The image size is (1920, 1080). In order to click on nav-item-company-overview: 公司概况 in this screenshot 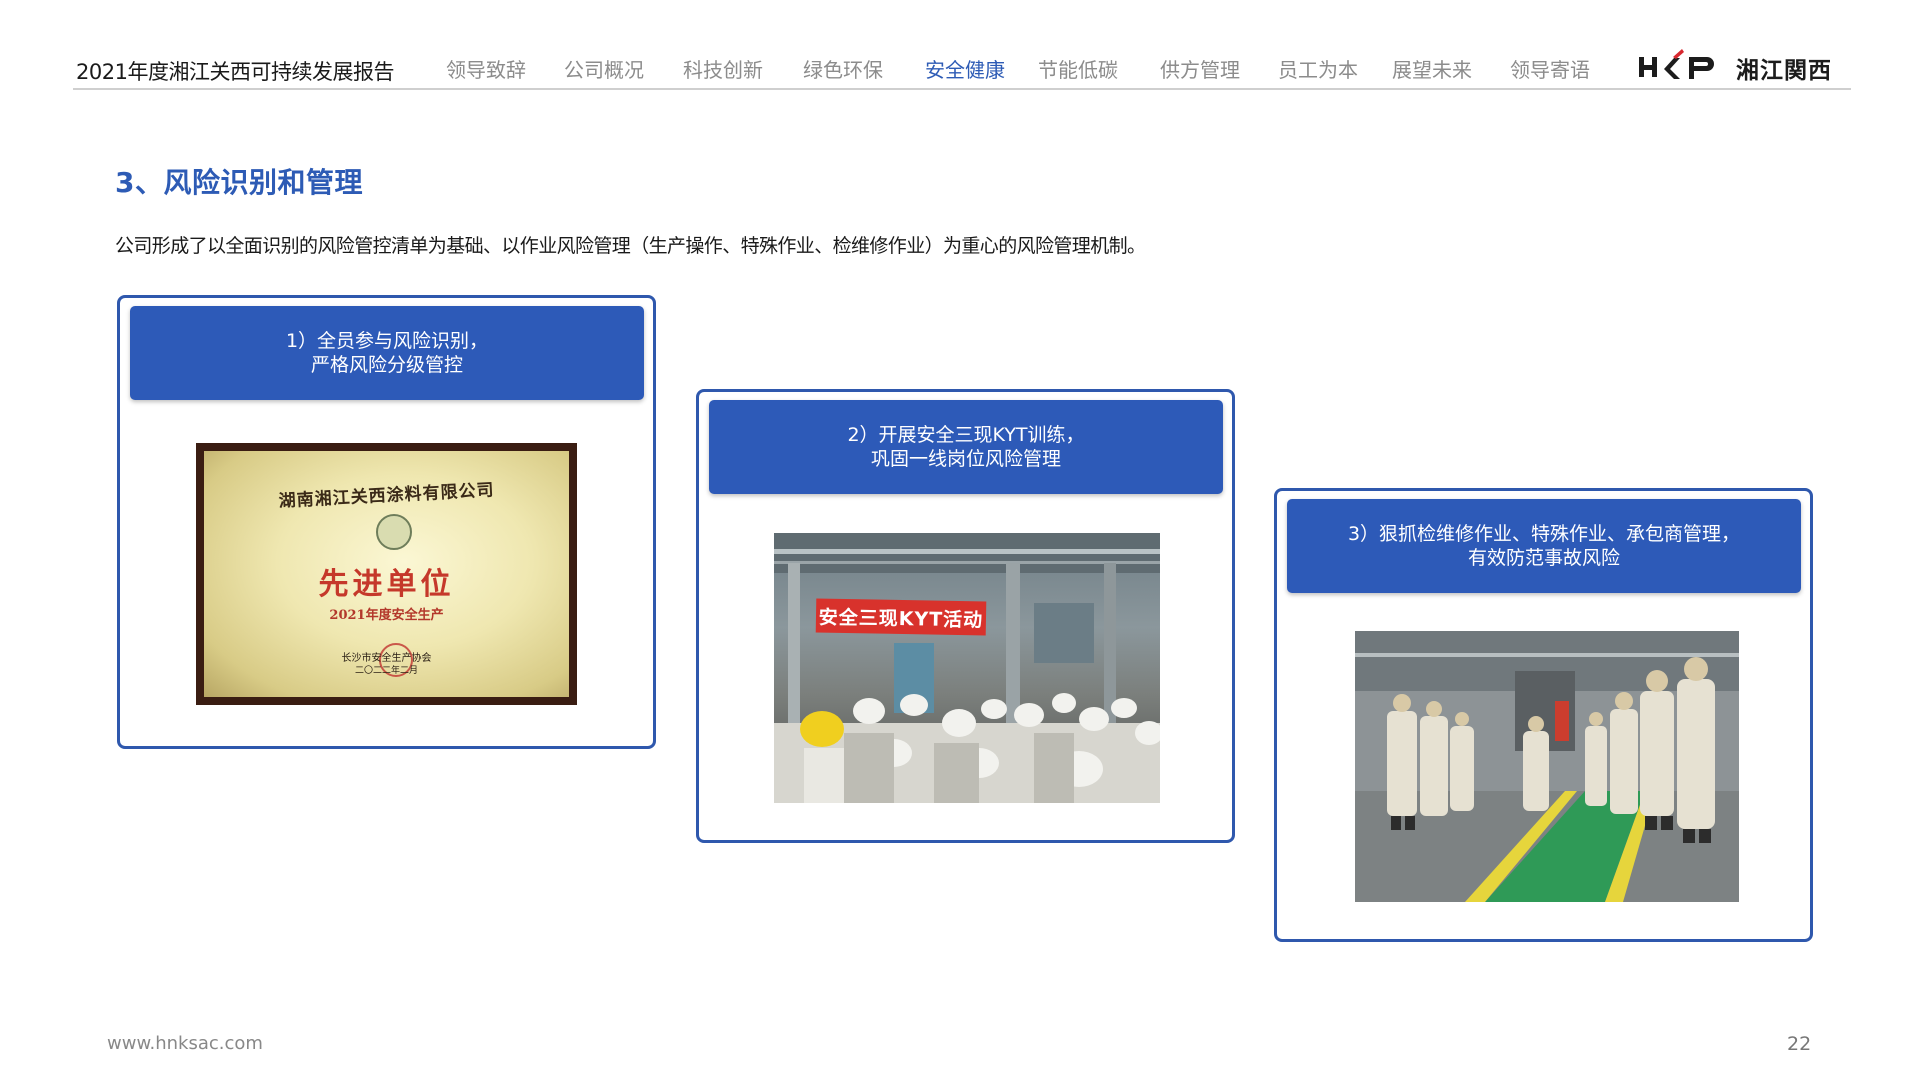, I will do `click(604, 68)`.